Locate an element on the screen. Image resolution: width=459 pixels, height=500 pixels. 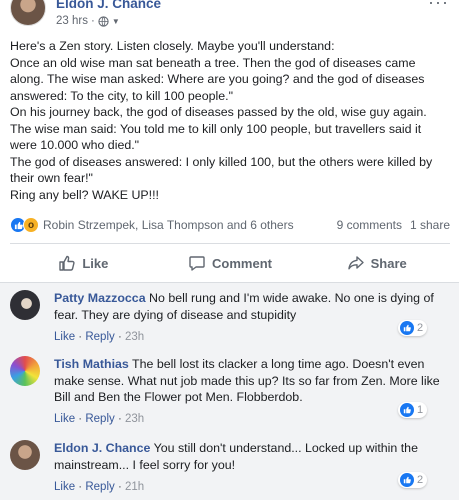
comment-icon is located at coordinates (197, 263).